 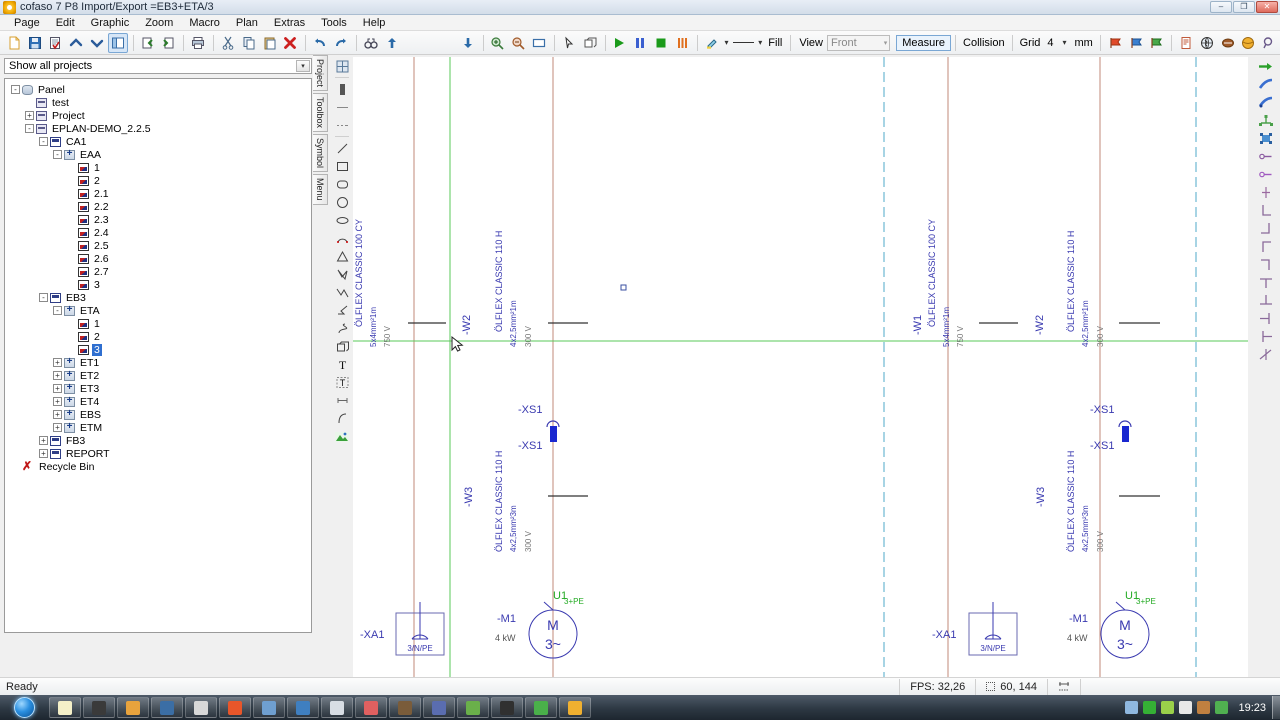 I want to click on start-button, so click(x=24, y=707).